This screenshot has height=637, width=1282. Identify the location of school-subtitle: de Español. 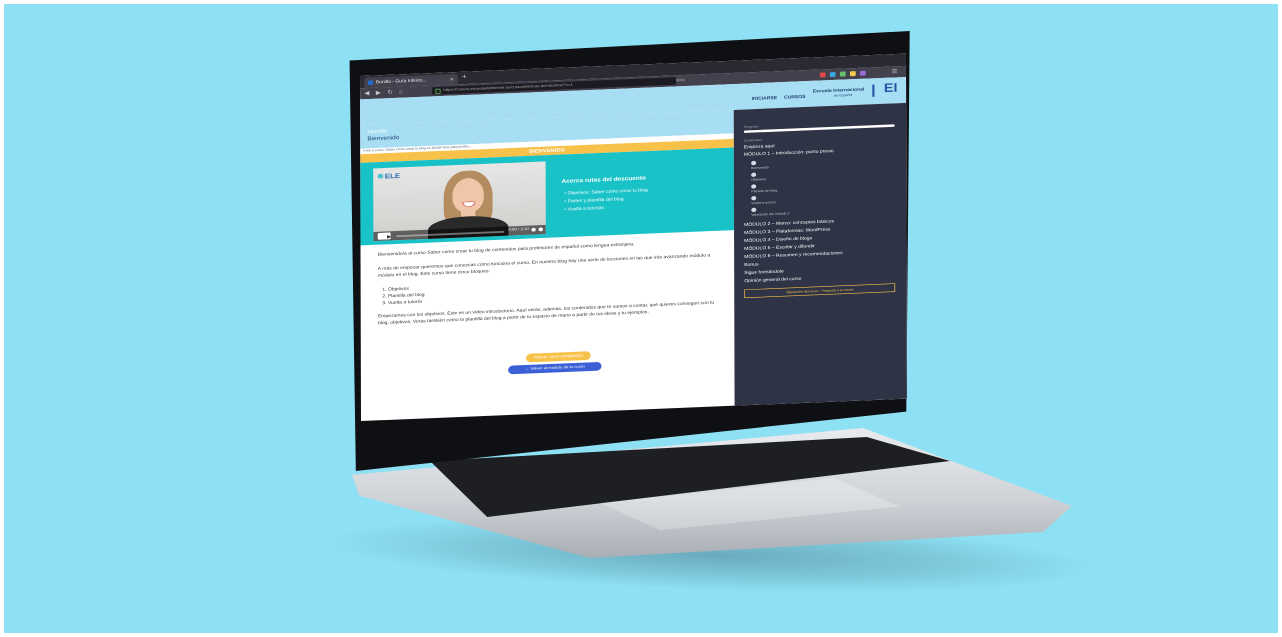
(843, 95).